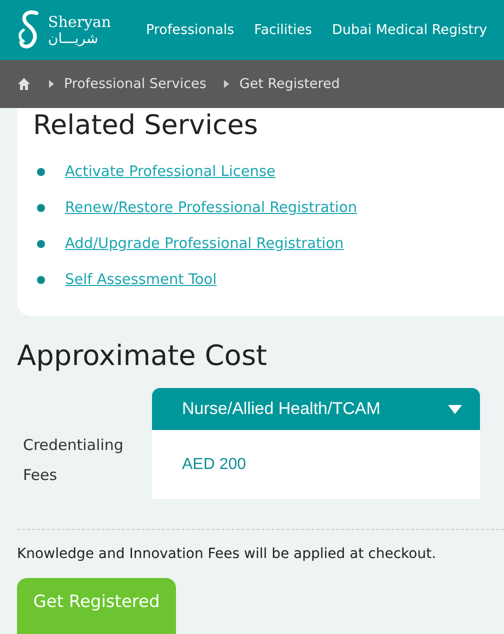  Describe the element at coordinates (190, 30) in the screenshot. I see `nav-link: Professionals` at that location.